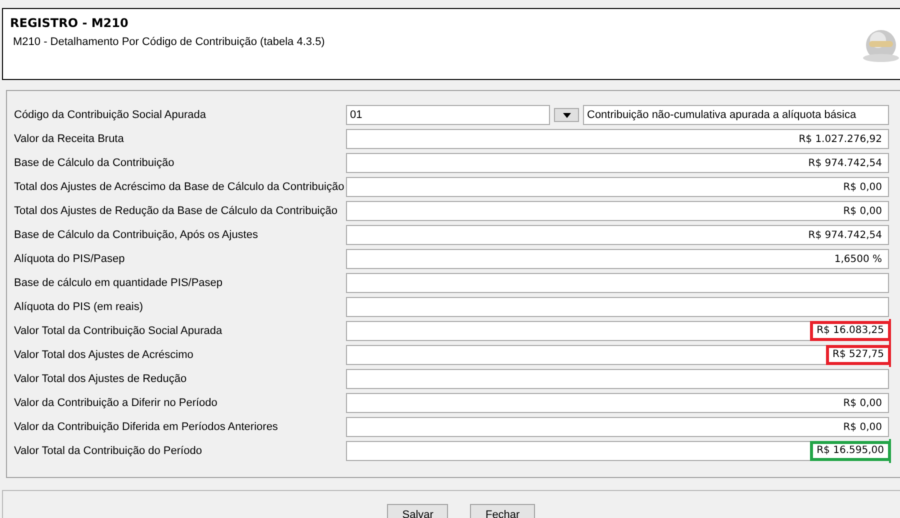 This screenshot has width=900, height=518. I want to click on value-field: 1,6500 %, so click(617, 259).